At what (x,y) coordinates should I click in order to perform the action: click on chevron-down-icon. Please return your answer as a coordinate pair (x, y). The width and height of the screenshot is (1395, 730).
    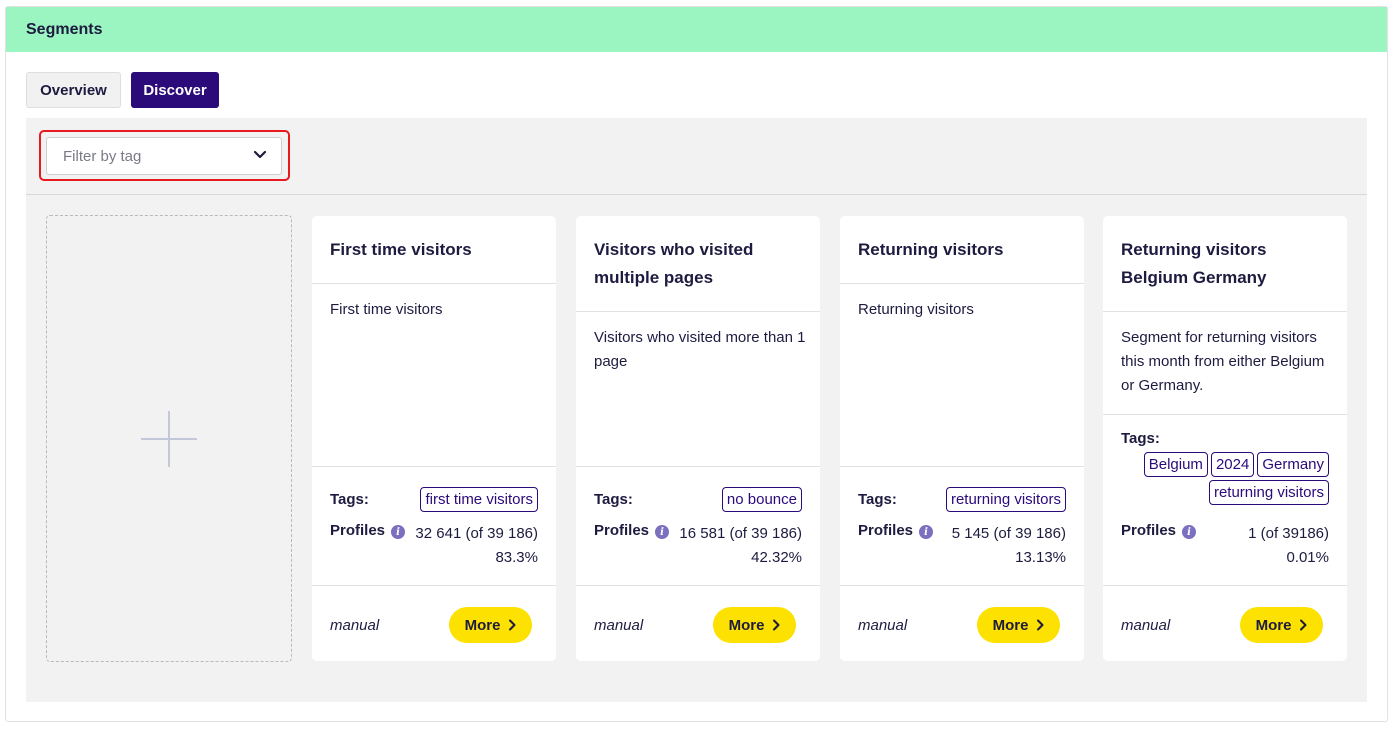
    Looking at the image, I should click on (260, 156).